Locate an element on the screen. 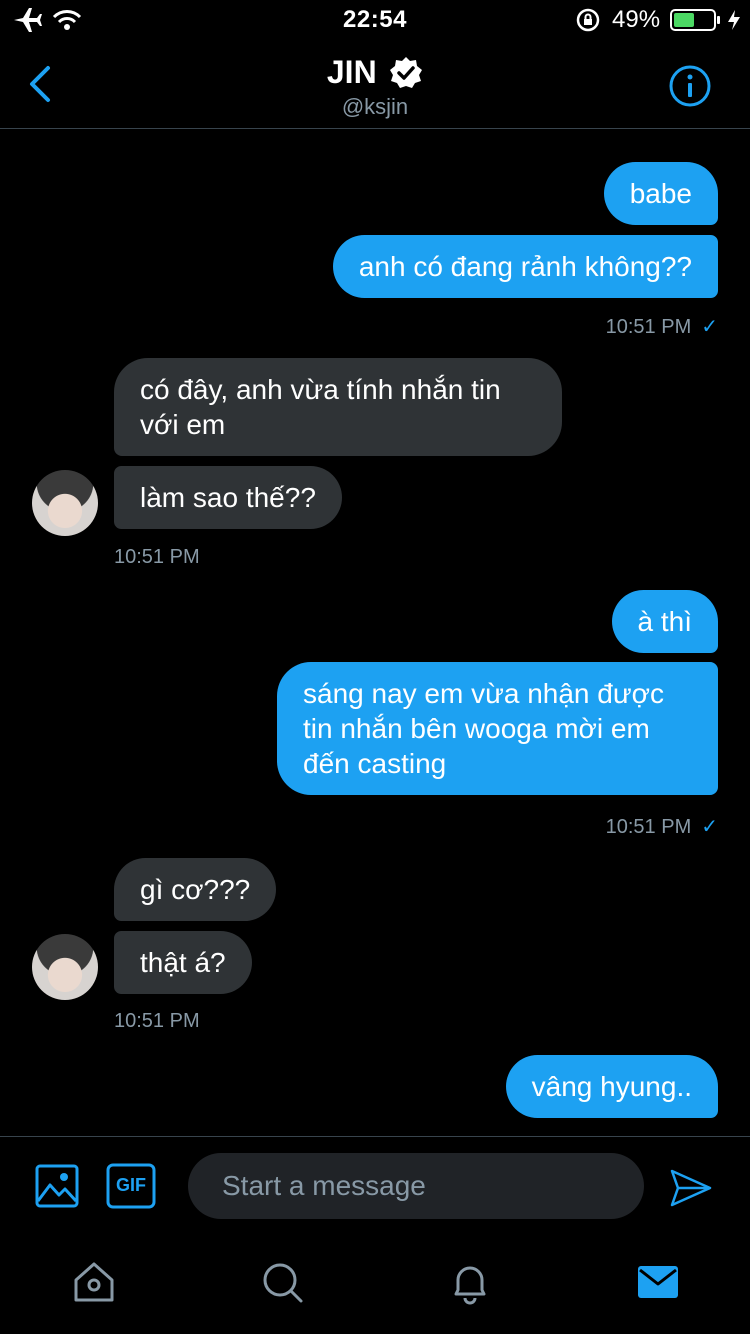  conversation-header: JIN @ksjin is located at coordinates (375, 84).